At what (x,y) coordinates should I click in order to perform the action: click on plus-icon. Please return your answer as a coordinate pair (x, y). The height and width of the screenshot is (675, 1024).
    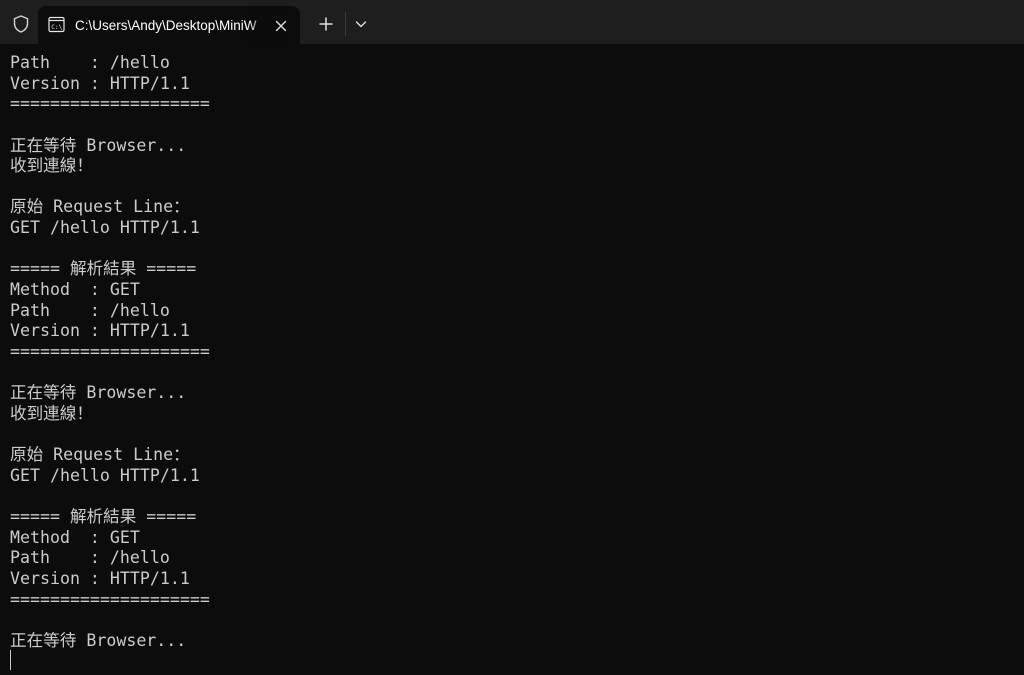
    Looking at the image, I should click on (326, 24).